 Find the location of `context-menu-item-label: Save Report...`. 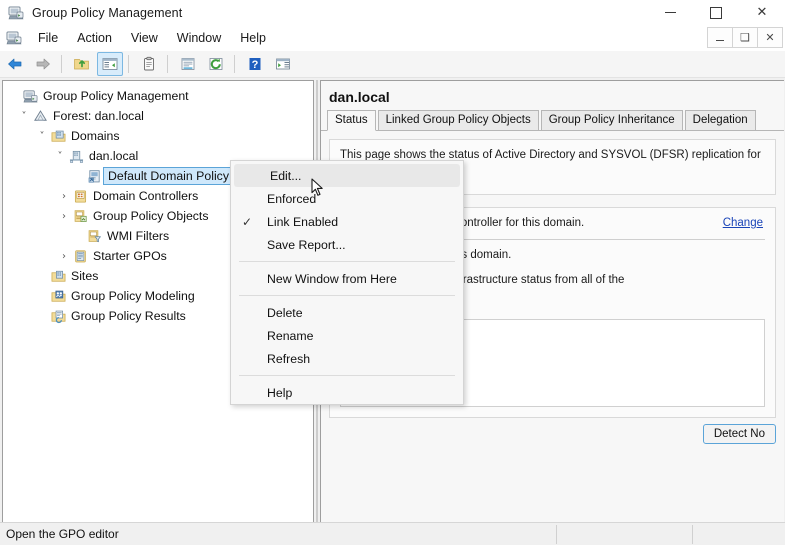

context-menu-item-label: Save Report... is located at coordinates (306, 244).